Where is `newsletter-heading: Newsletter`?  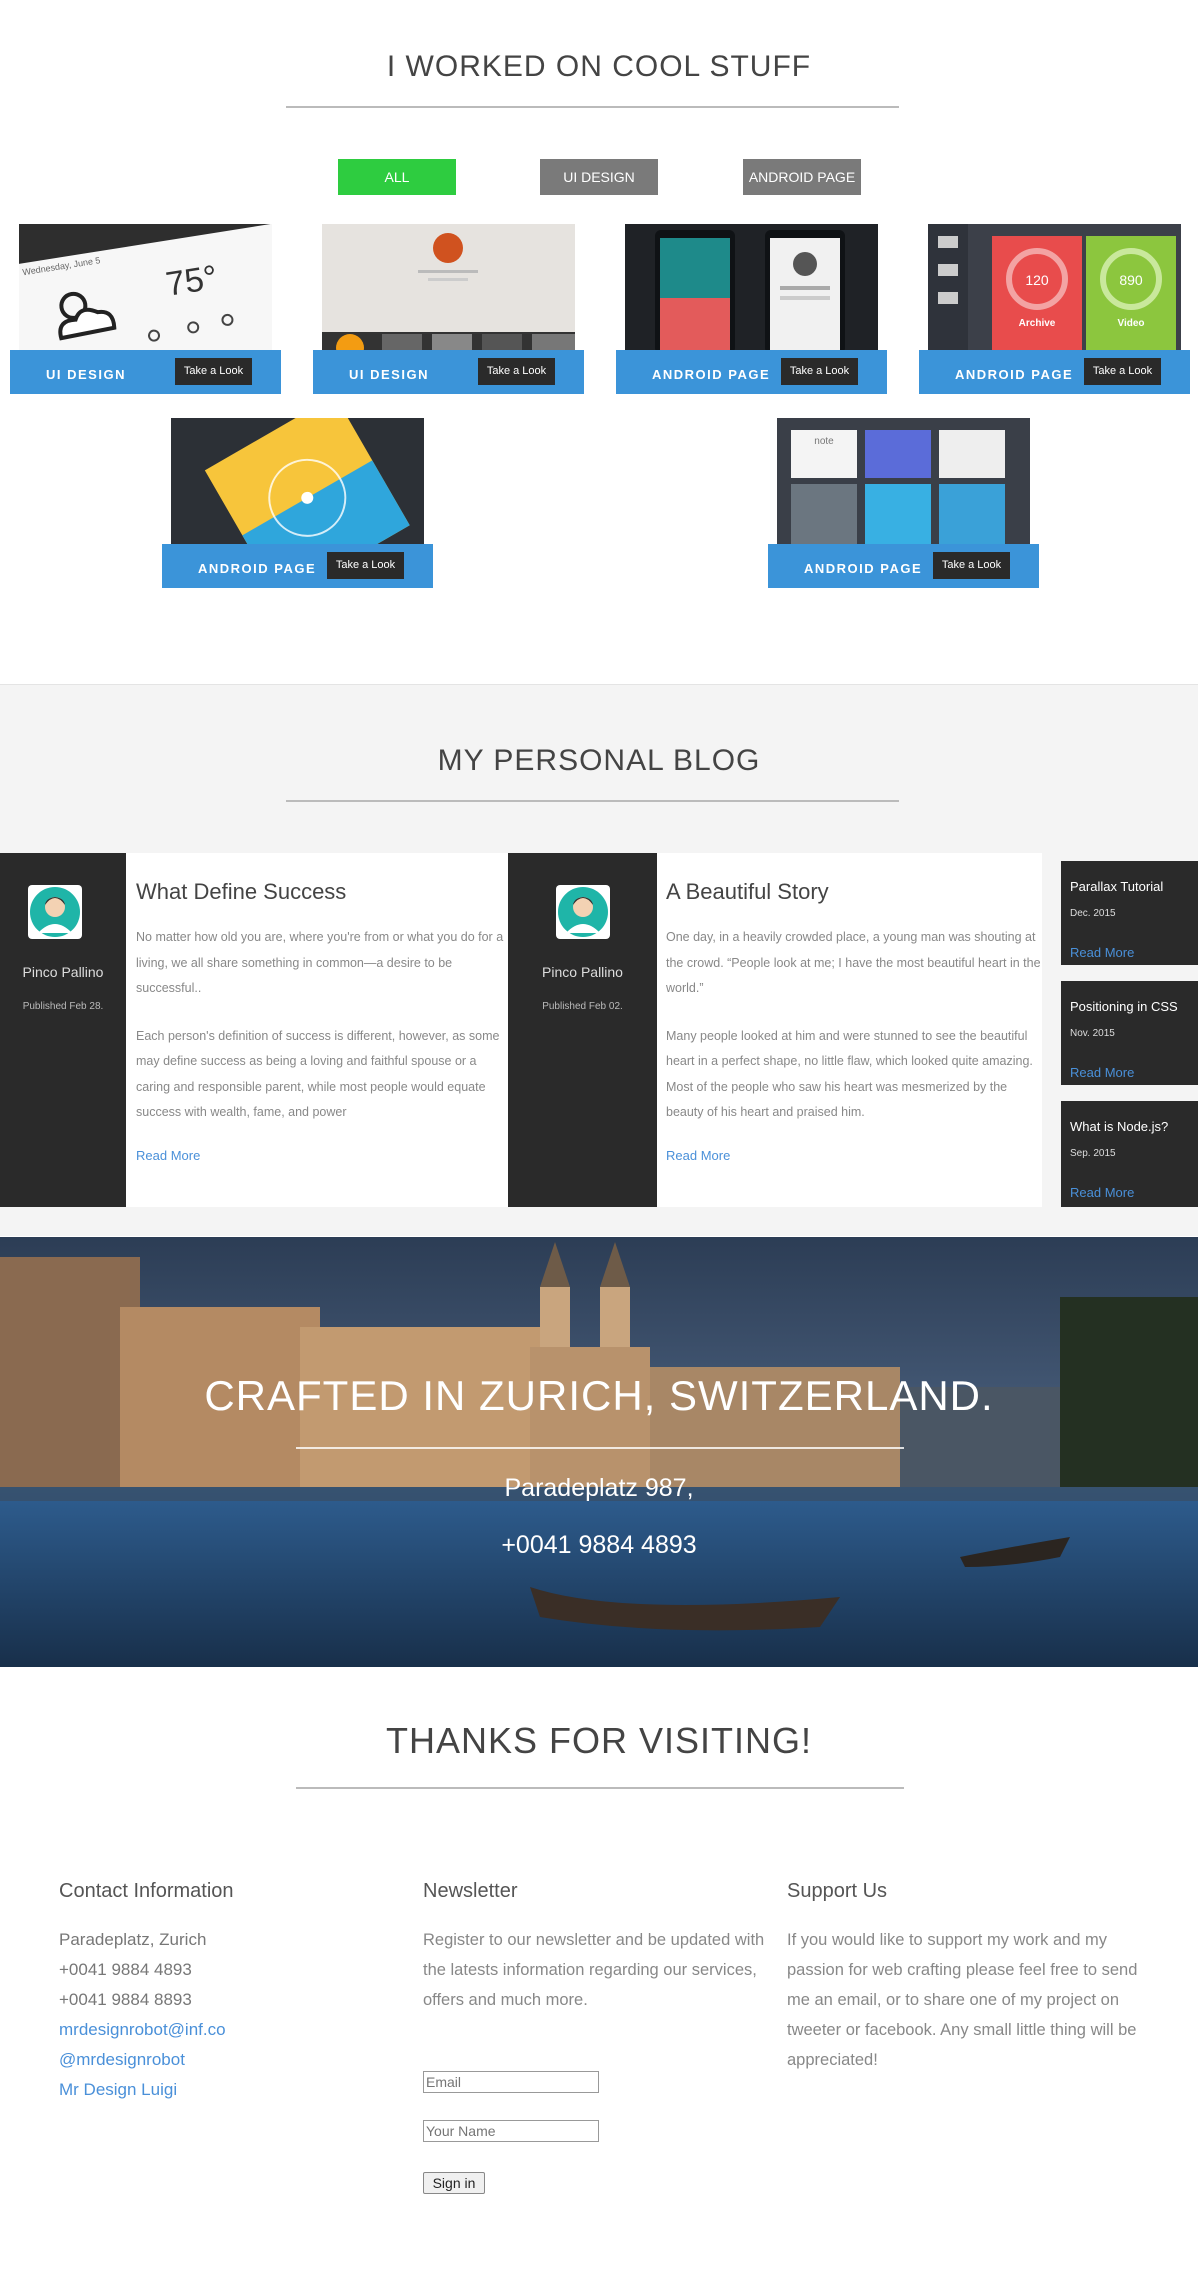
newsletter-heading: Newsletter is located at coordinates (470, 1891).